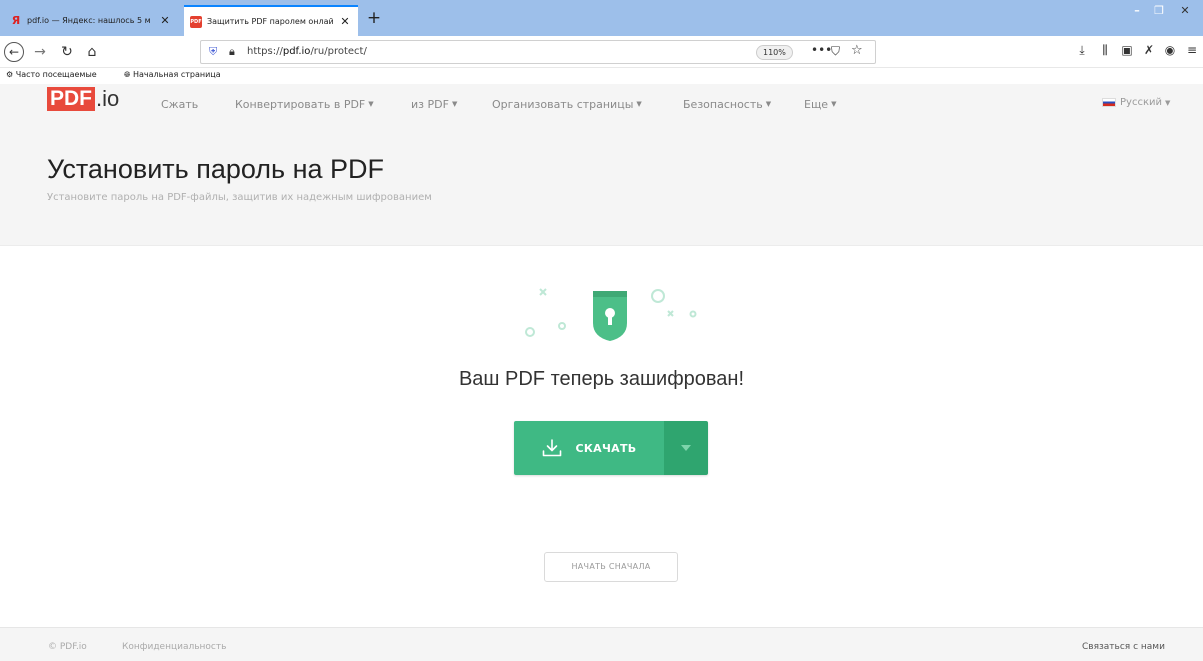 The image size is (1203, 661). What do you see at coordinates (67, 52) in the screenshot?
I see `reload-button: ↻` at bounding box center [67, 52].